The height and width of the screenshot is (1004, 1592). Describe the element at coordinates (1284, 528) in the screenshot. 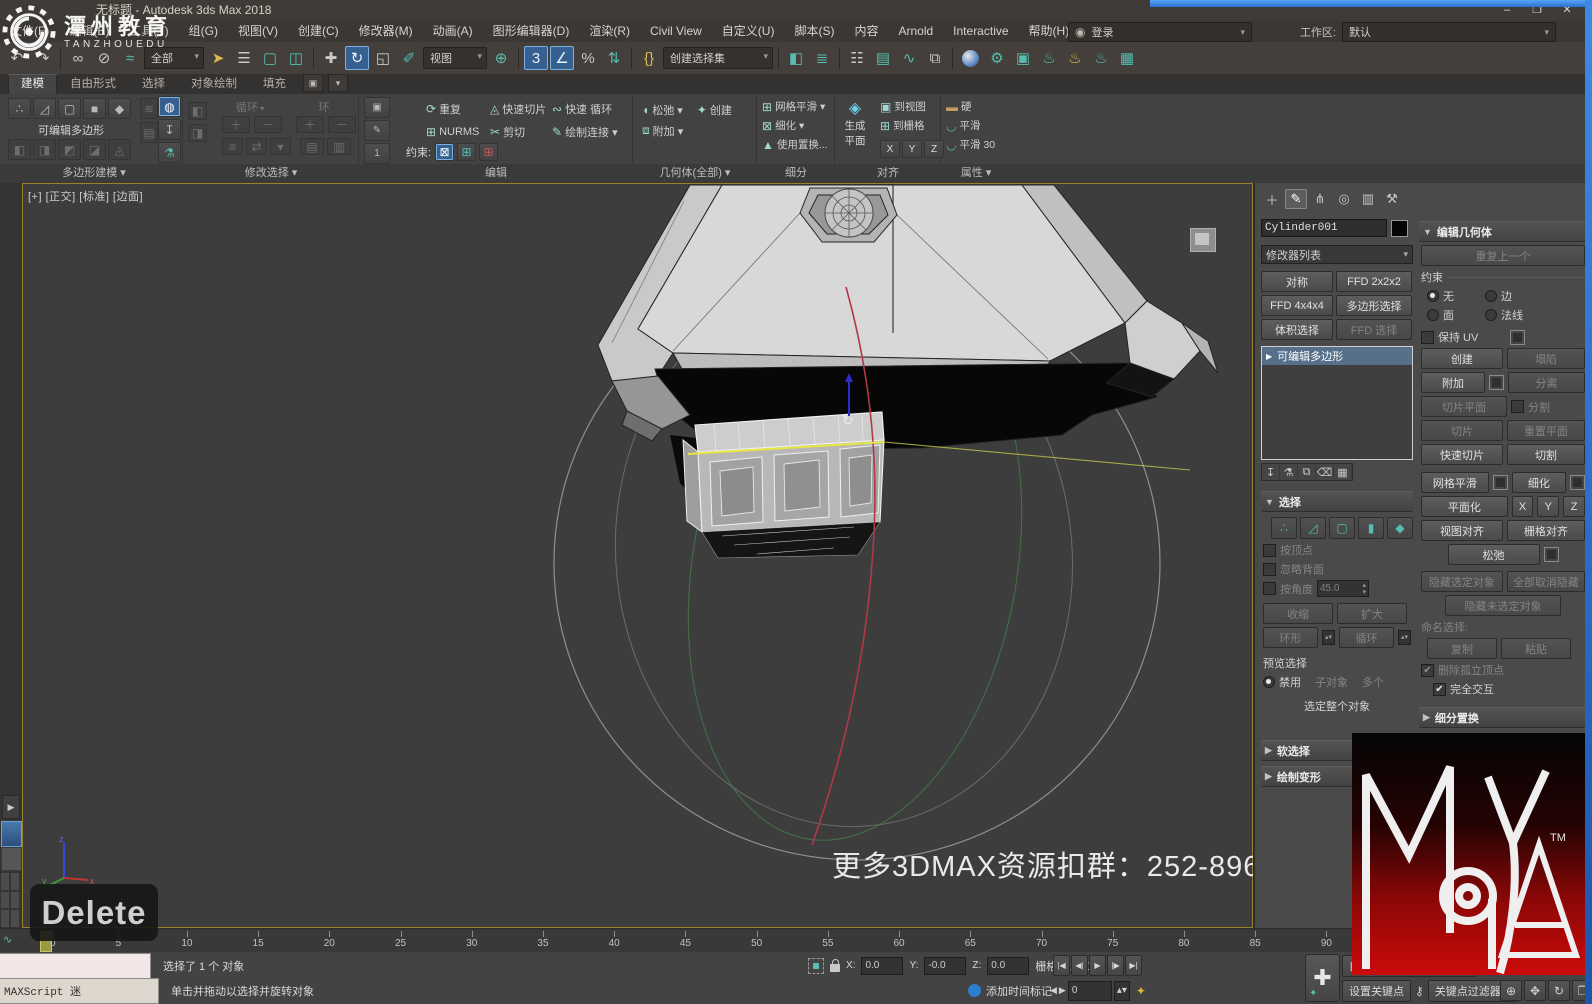

I see `vertex-subobject-icon: ∴` at that location.